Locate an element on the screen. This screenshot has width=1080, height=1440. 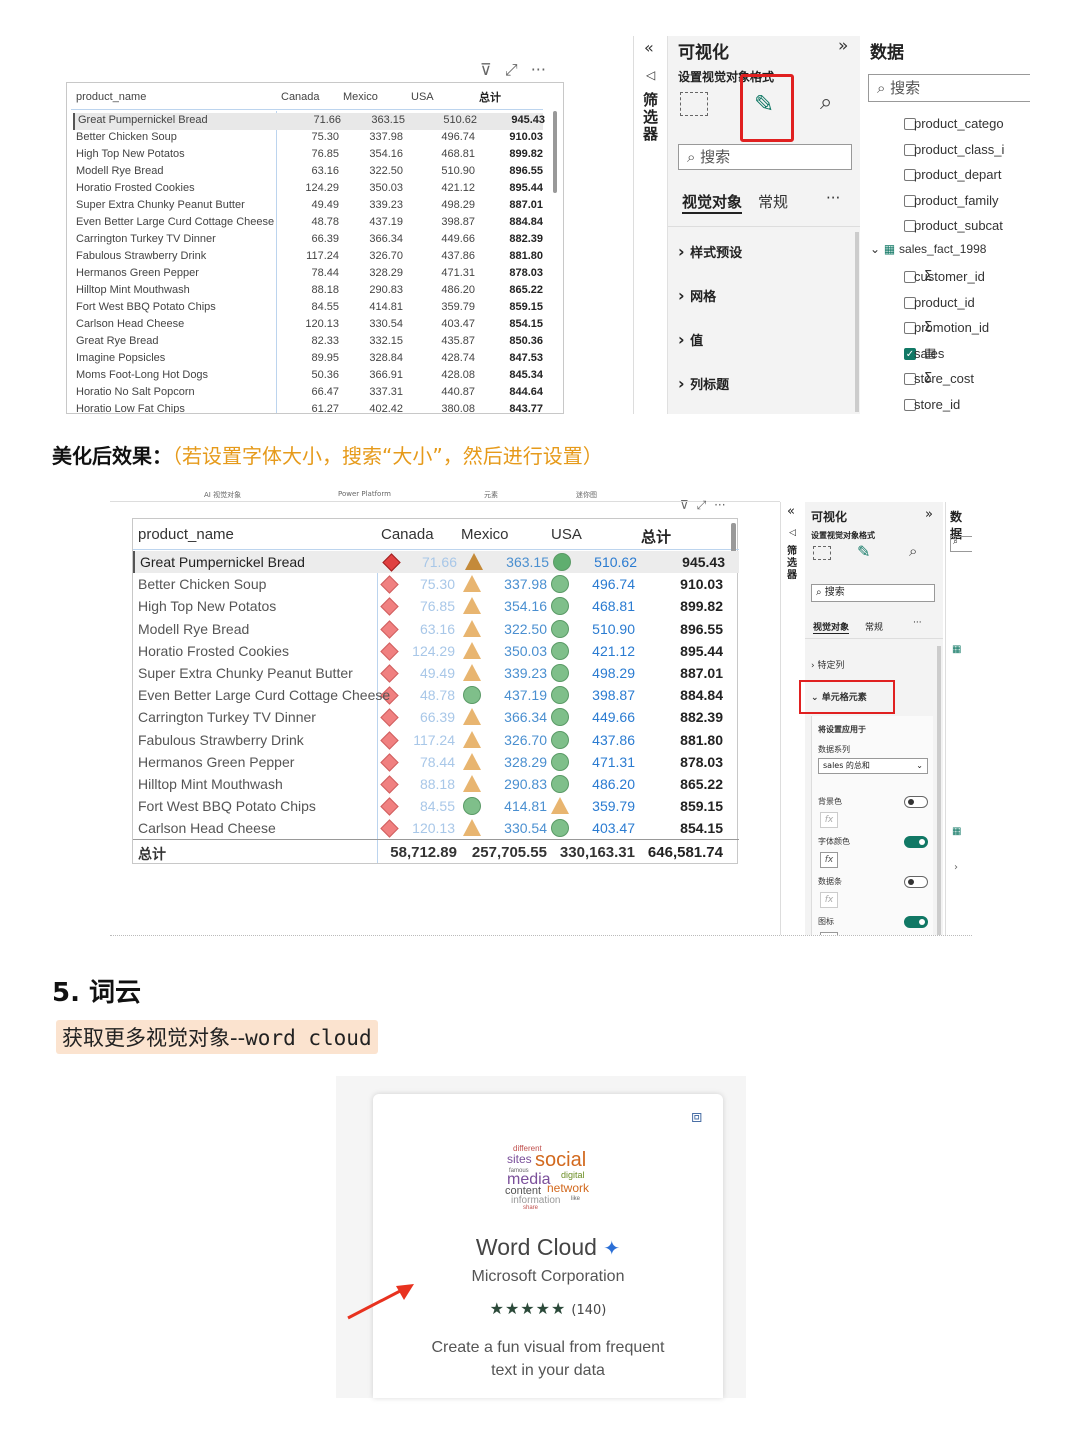
field-name: sales is located at coordinates (929, 353).